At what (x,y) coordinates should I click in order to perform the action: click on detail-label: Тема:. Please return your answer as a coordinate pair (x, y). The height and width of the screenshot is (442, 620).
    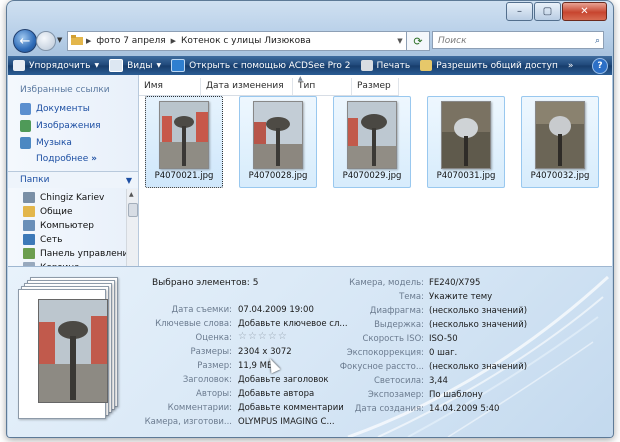
    Looking at the image, I should click on (411, 297).